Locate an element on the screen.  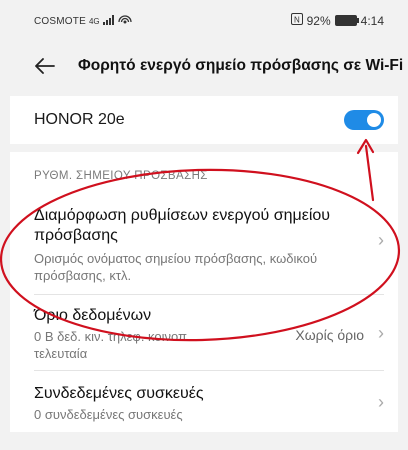
network-type: 4G is located at coordinates (94, 21).